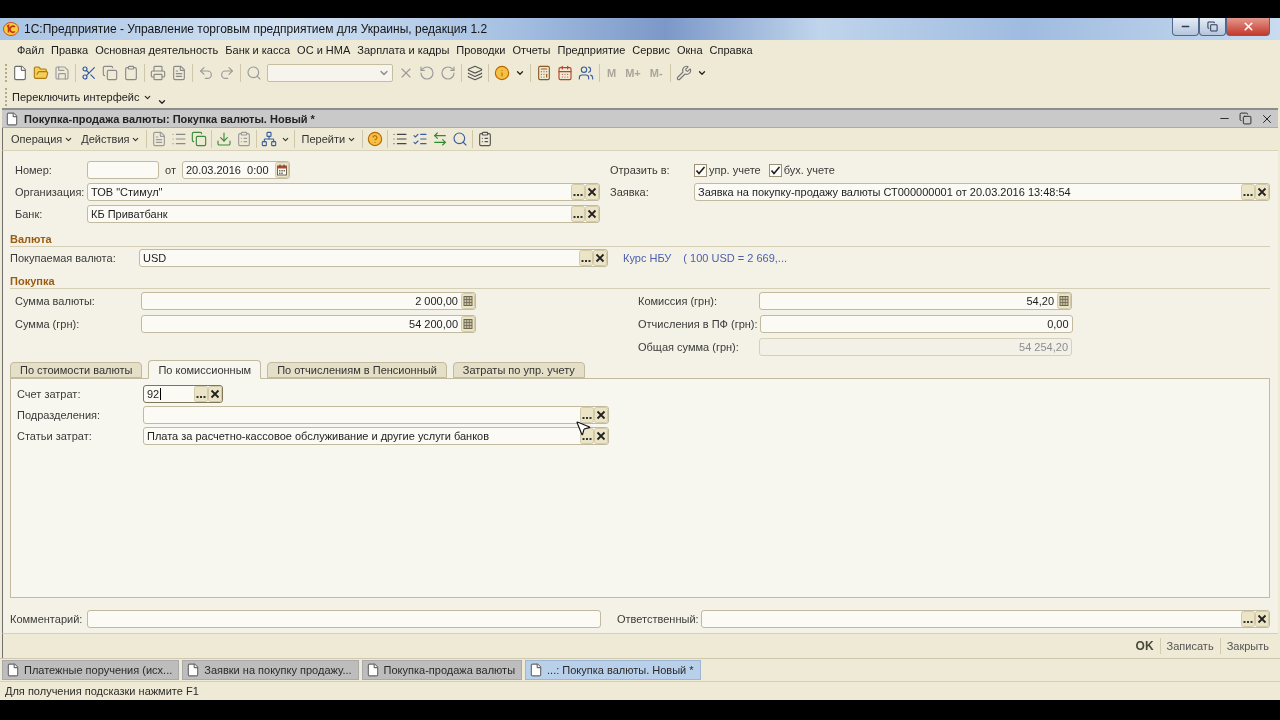 Image resolution: width=1280 pixels, height=720 pixels. Describe the element at coordinates (689, 50) in the screenshot. I see `menu-item: Окна` at that location.